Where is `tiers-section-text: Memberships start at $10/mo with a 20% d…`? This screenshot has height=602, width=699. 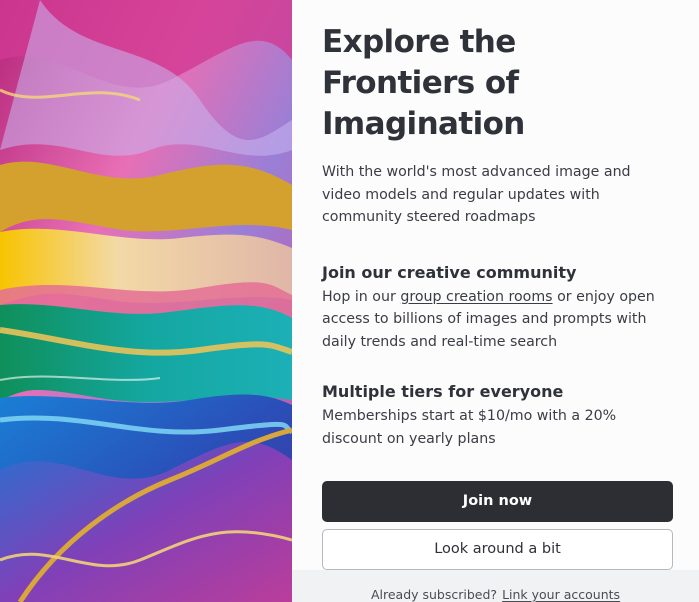 tiers-section-text: Memberships start at $10/mo with a 20% d… is located at coordinates (469, 427).